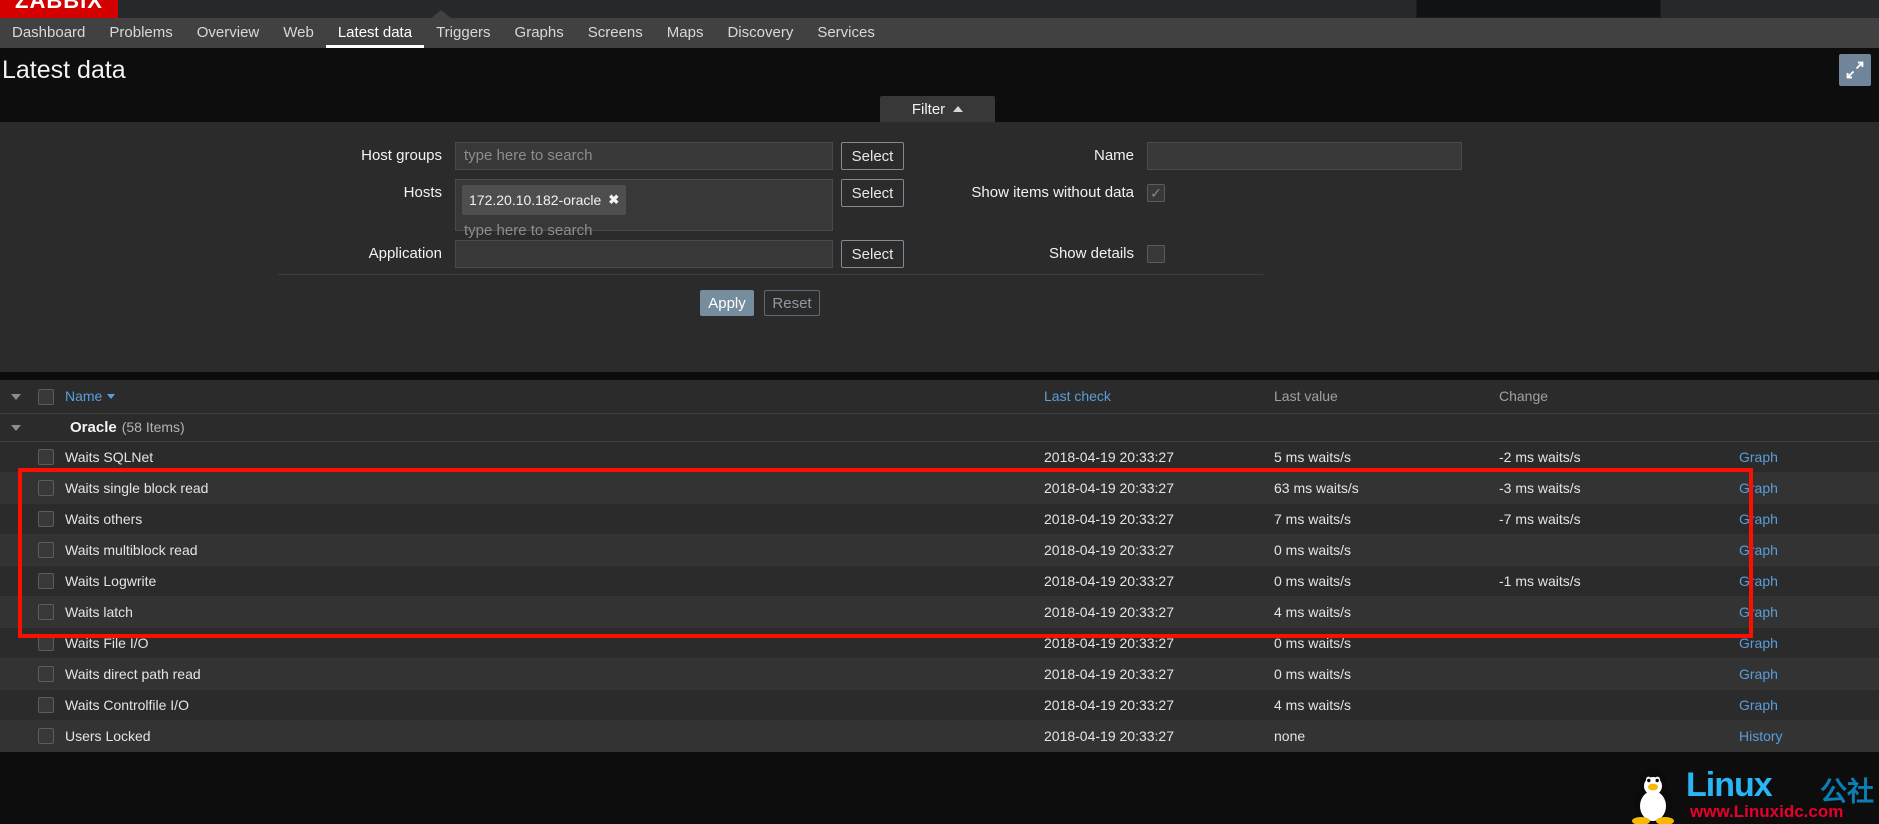 Image resolution: width=1879 pixels, height=824 pixels. Describe the element at coordinates (1313, 519) in the screenshot. I see `row-last-value: 7 ms waits/s` at that location.